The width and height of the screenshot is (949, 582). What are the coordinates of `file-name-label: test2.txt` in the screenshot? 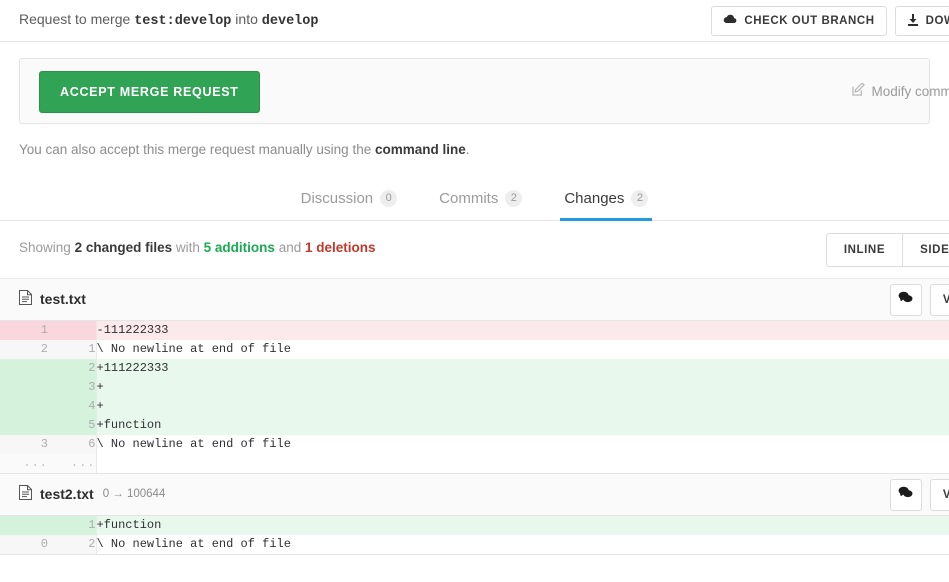 It's located at (67, 494).